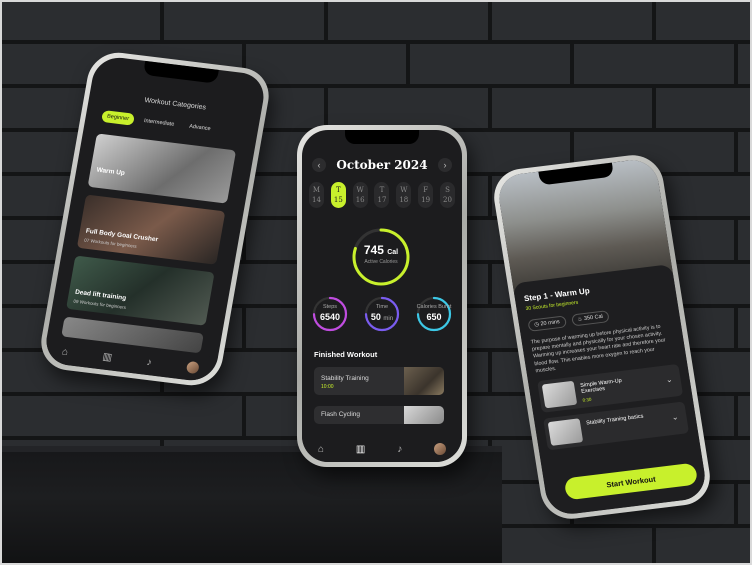 The height and width of the screenshot is (565, 752). Describe the element at coordinates (590, 318) in the screenshot. I see `calories-chip: ♨ 350 Cal` at that location.